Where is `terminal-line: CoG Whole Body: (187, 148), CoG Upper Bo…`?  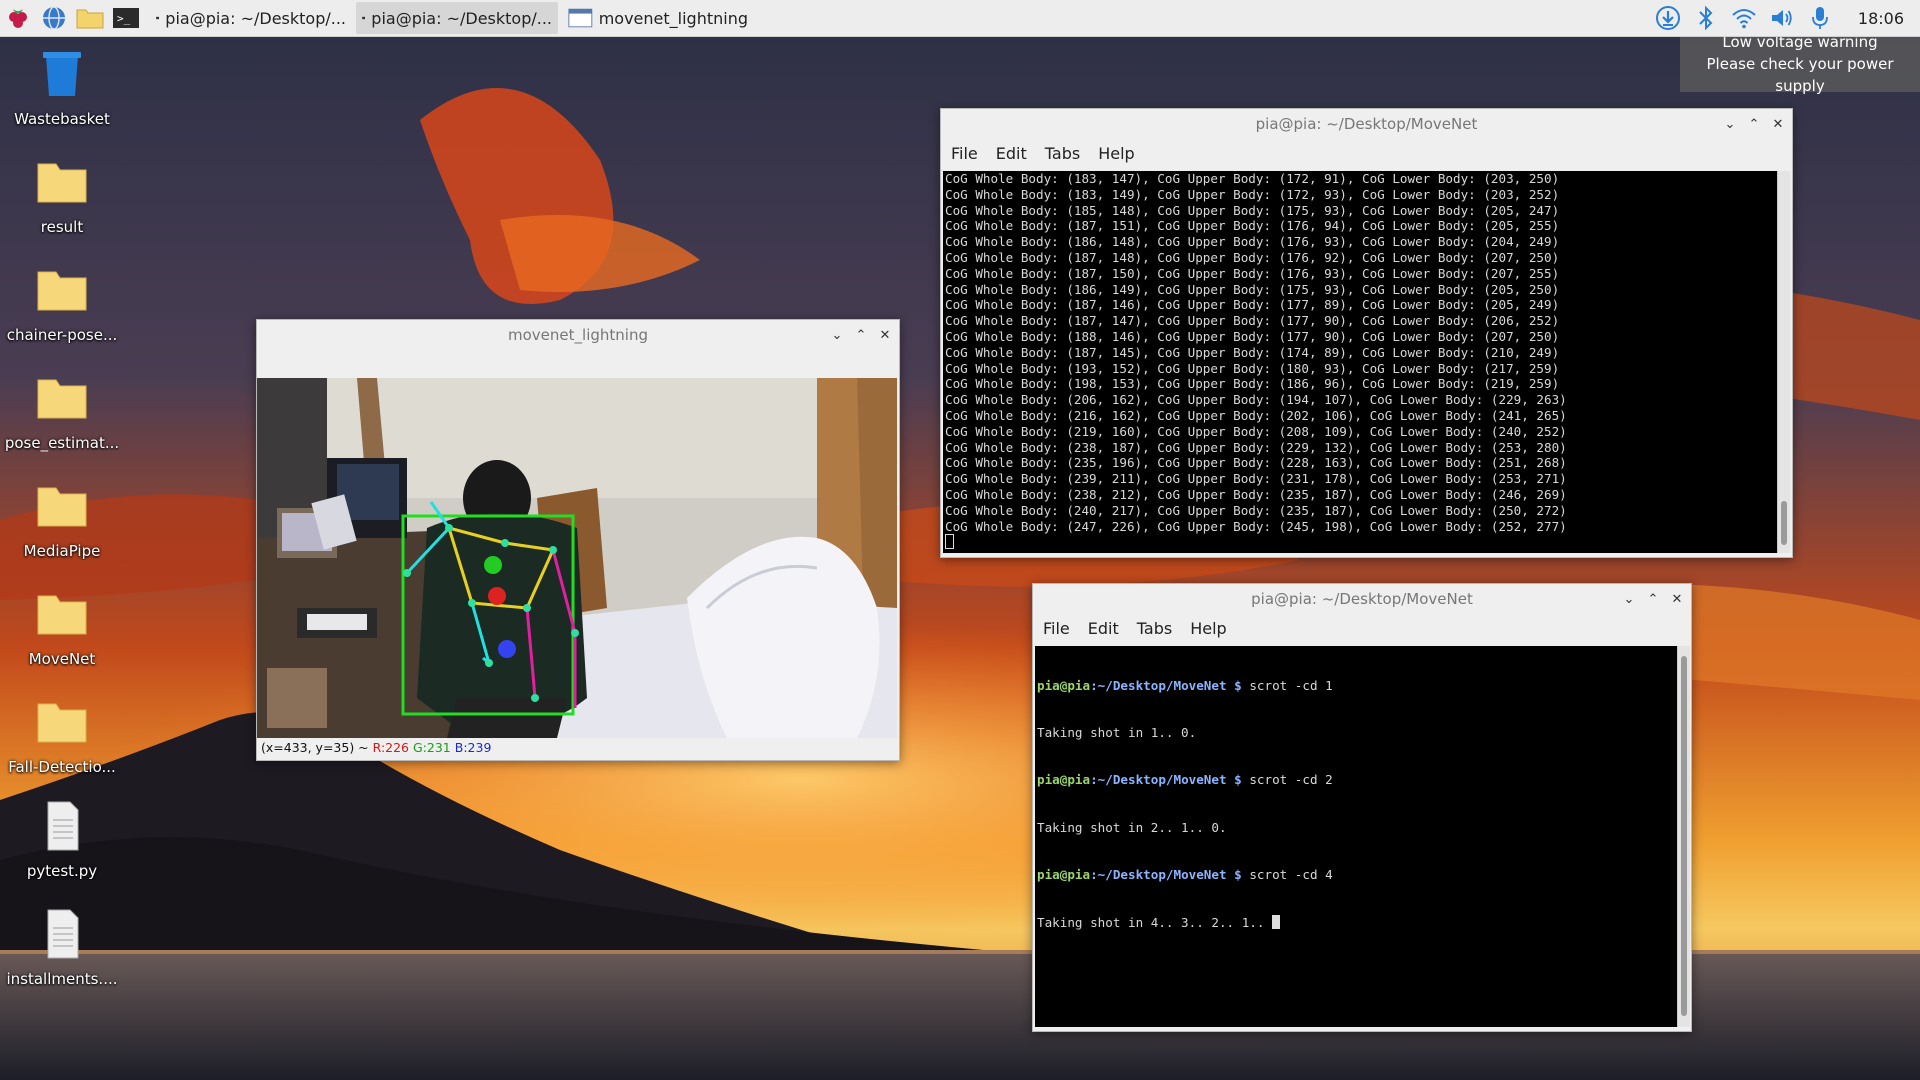
terminal-line: CoG Whole Body: (187, 148), CoG Upper Bo… is located at coordinates (1252, 257).